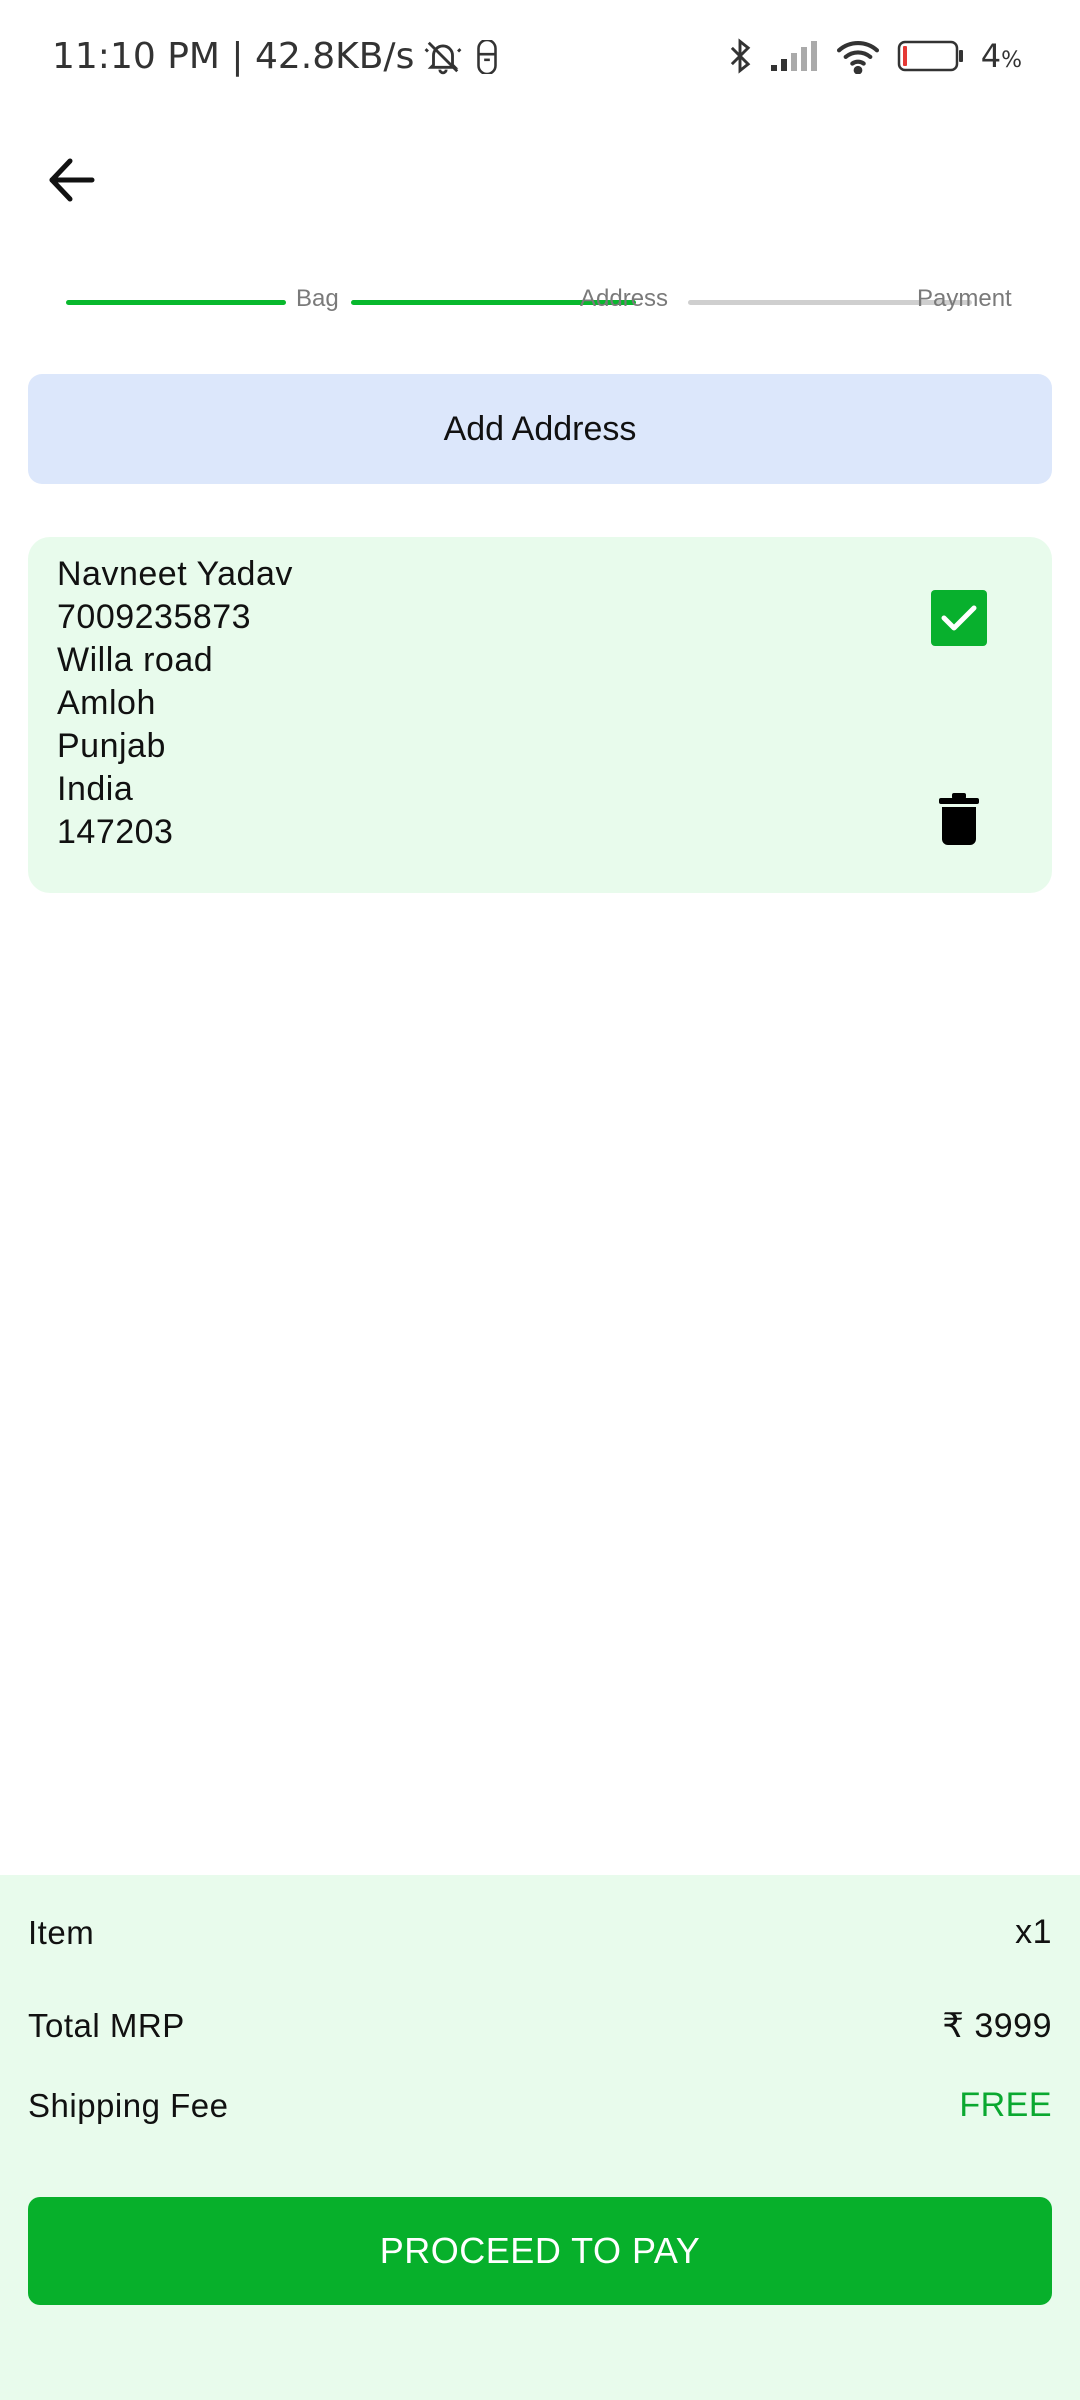 This screenshot has height=2400, width=1080. I want to click on step-label-address: Address, so click(624, 298).